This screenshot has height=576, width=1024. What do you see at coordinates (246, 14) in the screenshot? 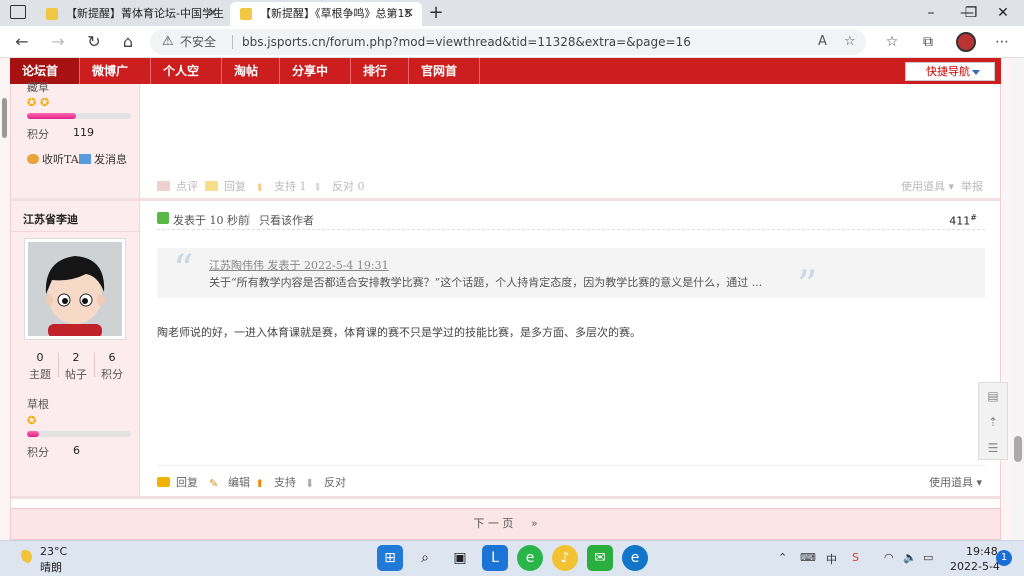
I see `favicon-icon` at bounding box center [246, 14].